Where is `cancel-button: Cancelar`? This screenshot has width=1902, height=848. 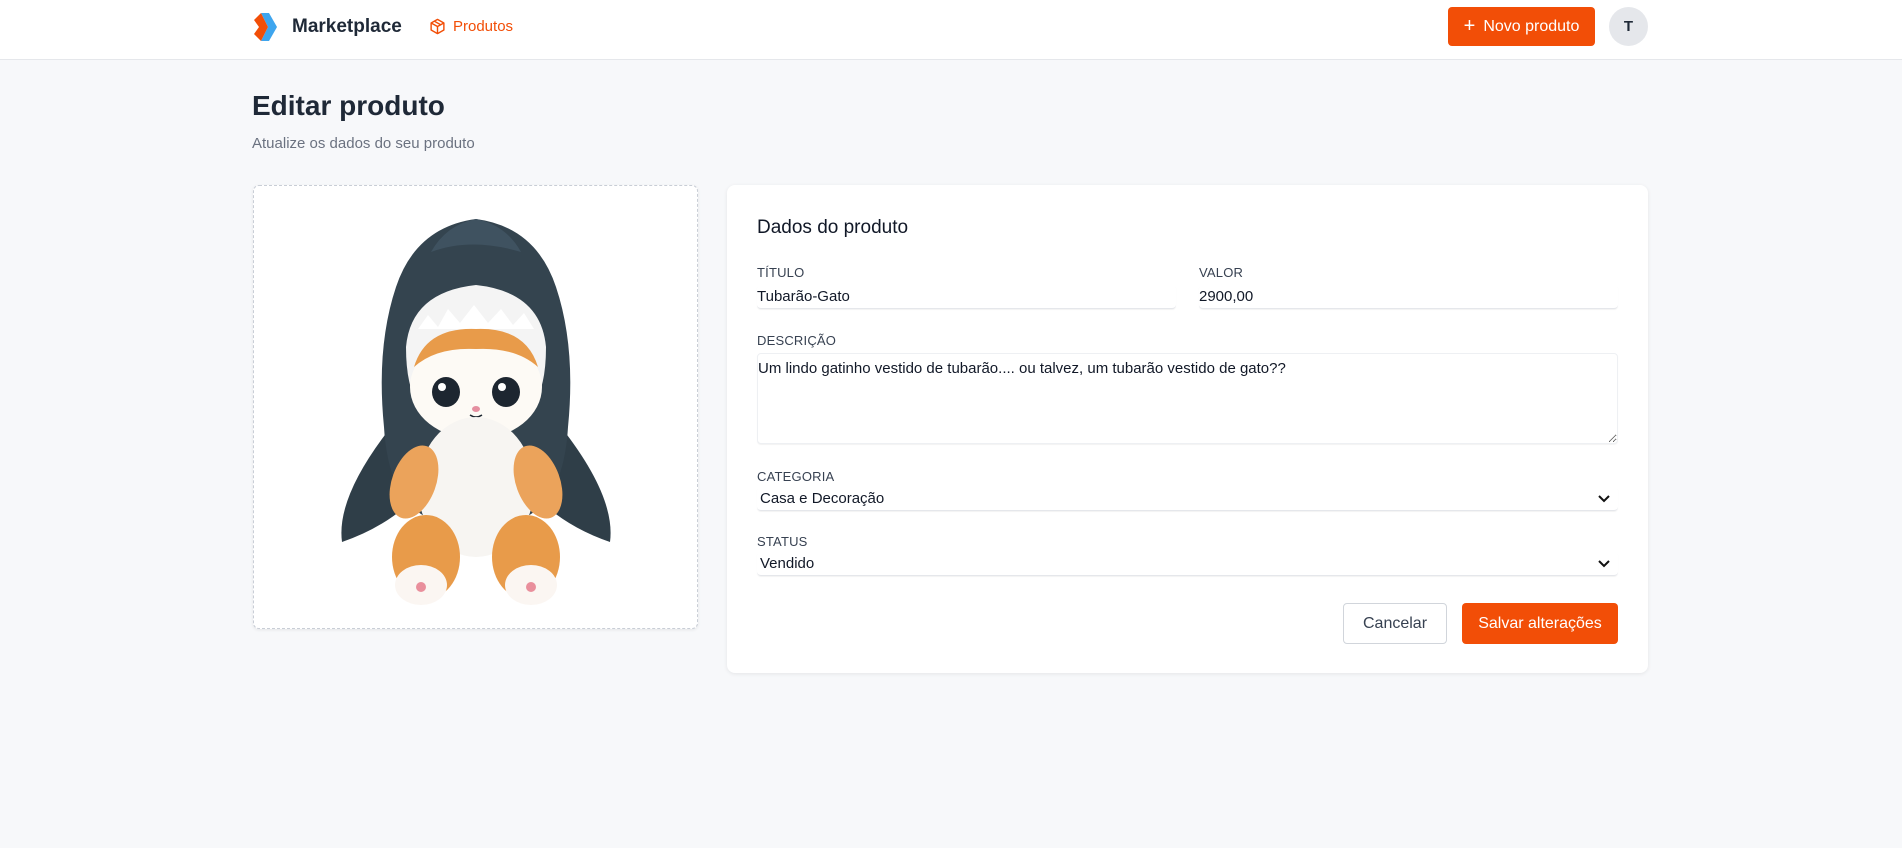 cancel-button: Cancelar is located at coordinates (1395, 623).